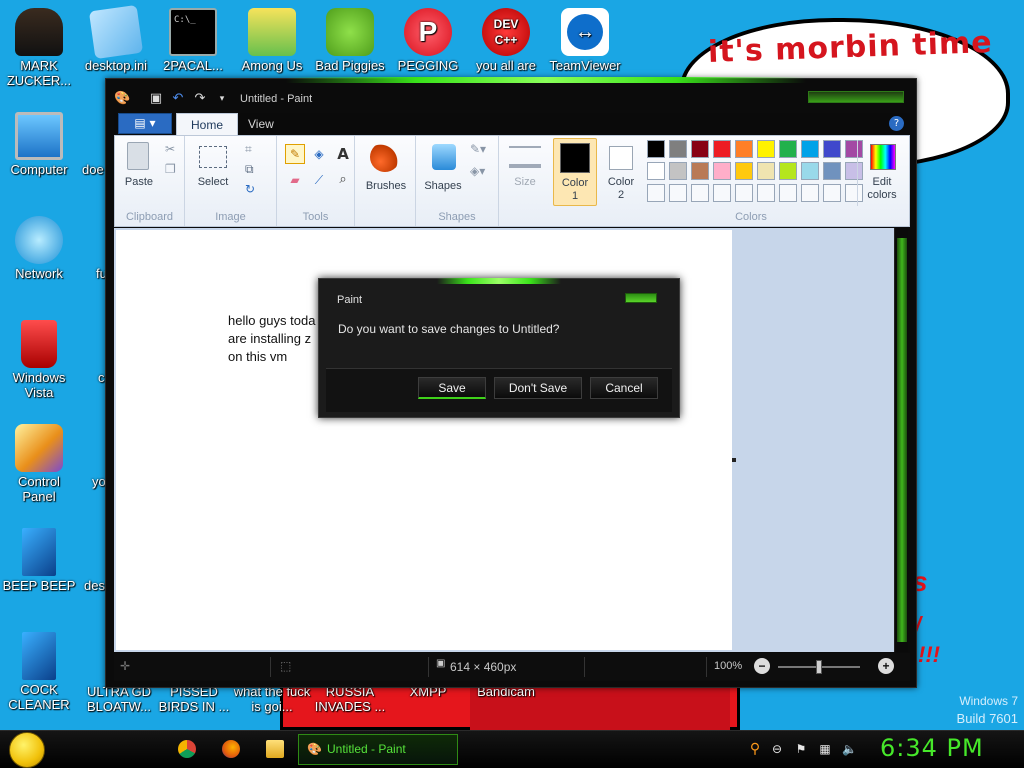 The height and width of the screenshot is (768, 1024). What do you see at coordinates (343, 180) in the screenshot?
I see `magnifier-icon: ⌕` at bounding box center [343, 180].